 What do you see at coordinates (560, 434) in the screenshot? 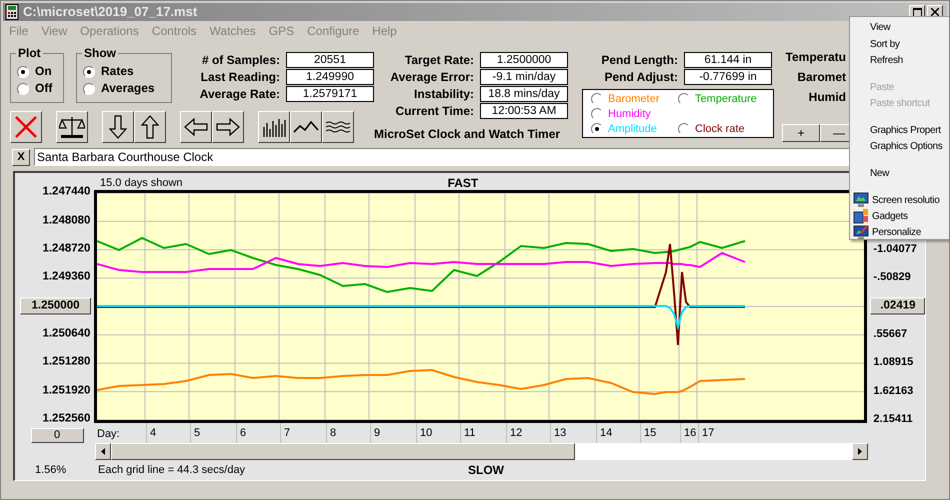
I see `day-tick-label: 13` at bounding box center [560, 434].